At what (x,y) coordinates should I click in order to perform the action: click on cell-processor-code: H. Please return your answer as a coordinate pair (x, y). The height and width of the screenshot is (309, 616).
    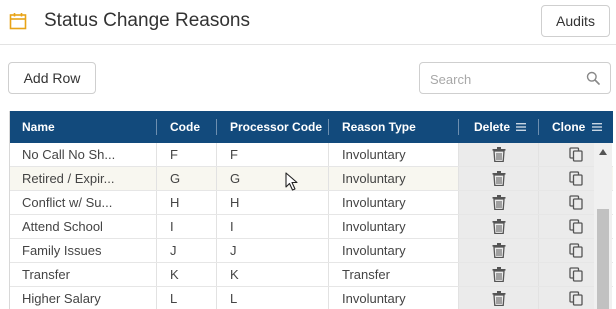
    Looking at the image, I should click on (275, 202).